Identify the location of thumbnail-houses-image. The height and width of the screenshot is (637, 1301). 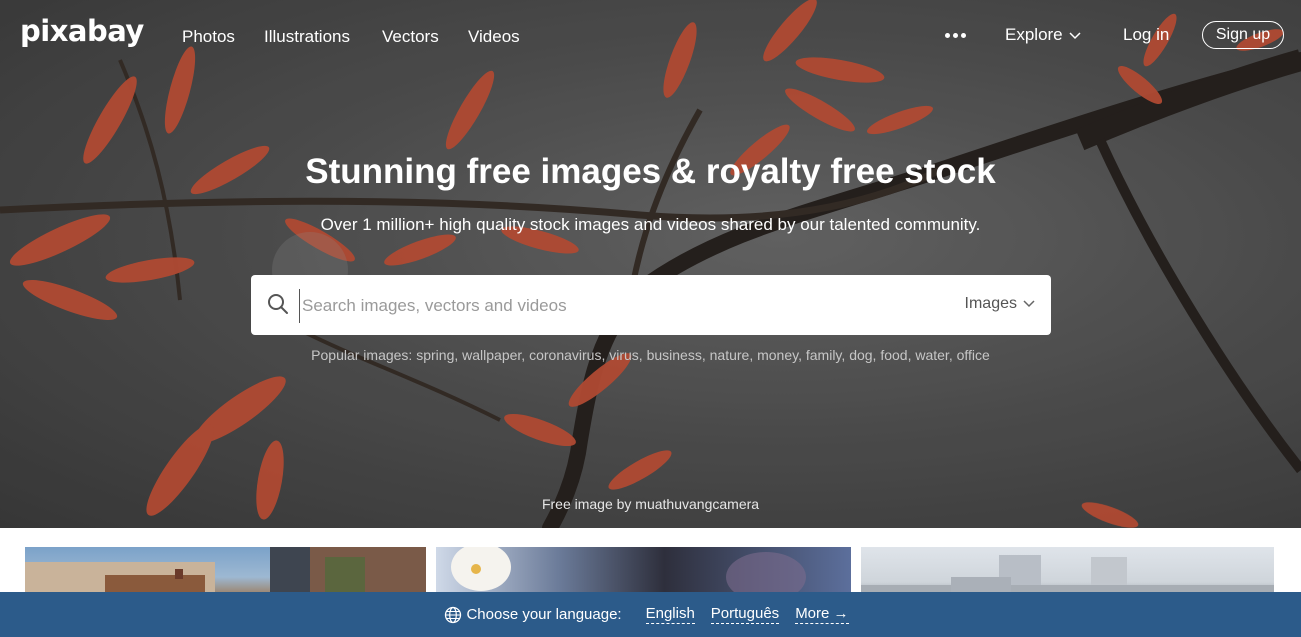
(225, 572).